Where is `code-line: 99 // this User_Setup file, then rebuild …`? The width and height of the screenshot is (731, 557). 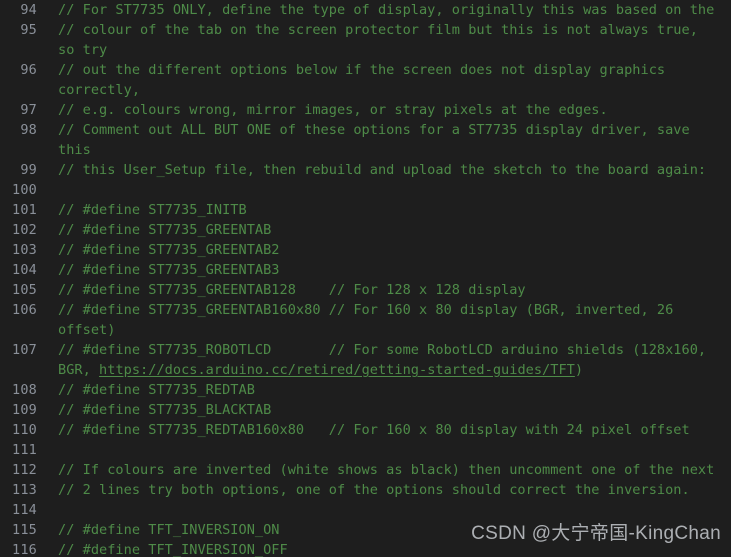 code-line: 99 // this User_Setup file, then rebuild … is located at coordinates (365, 170).